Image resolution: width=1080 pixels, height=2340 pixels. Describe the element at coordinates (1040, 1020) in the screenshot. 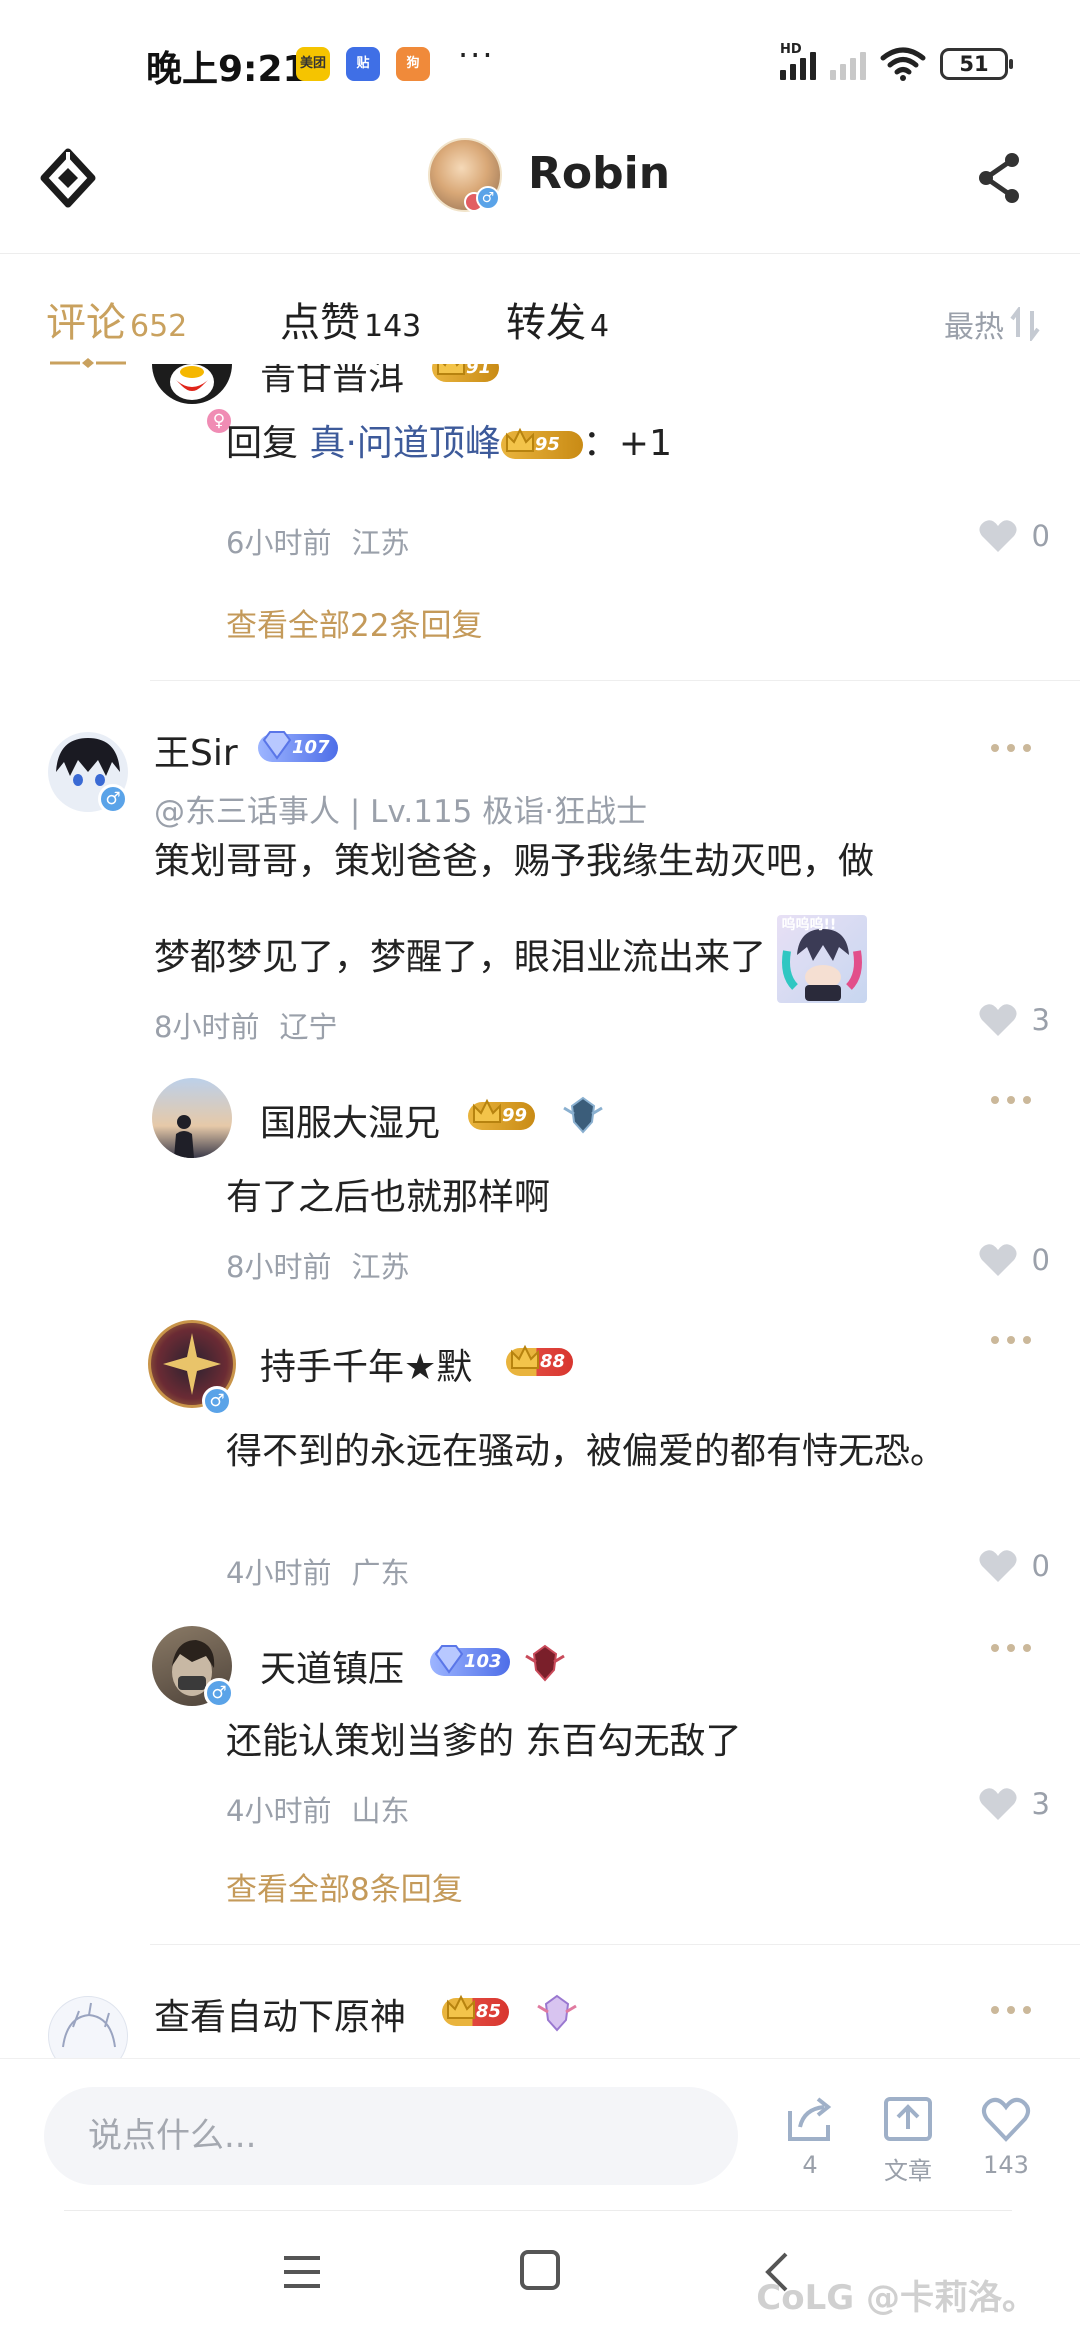

I see `like-count: 3` at that location.